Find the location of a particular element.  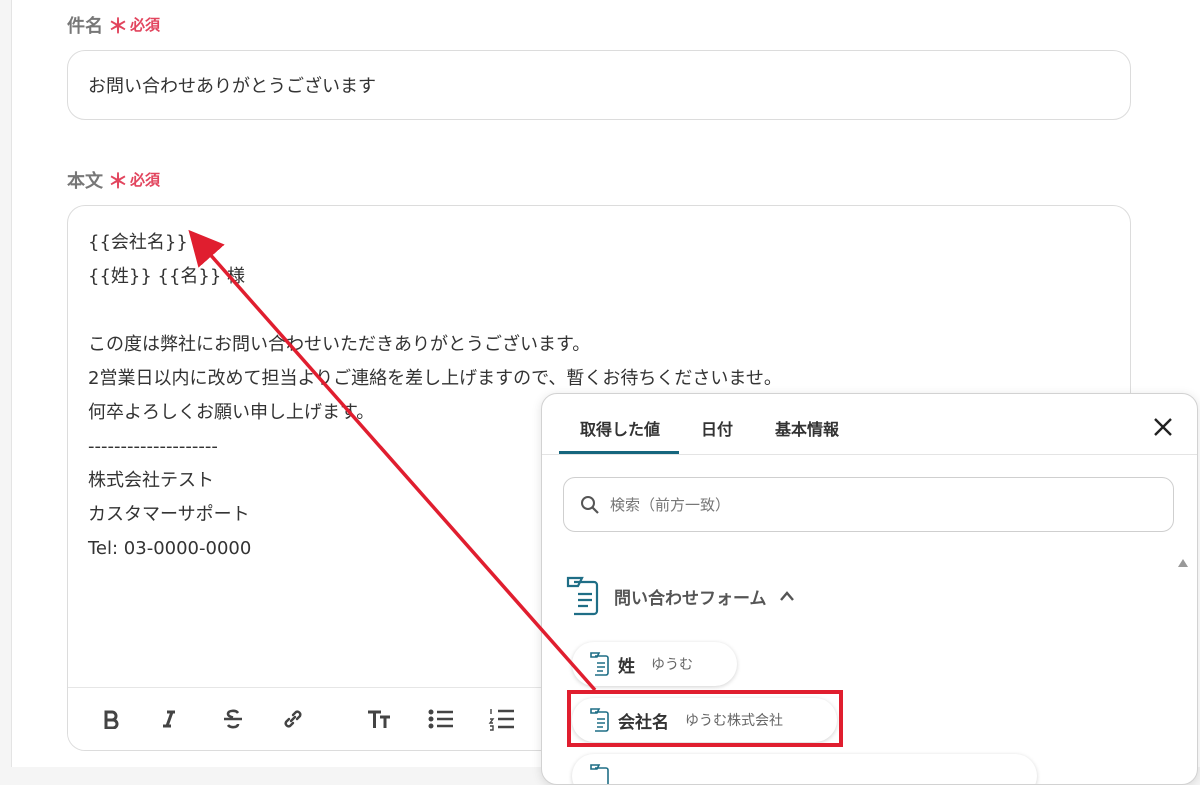

section-header-inquiry-form: 問い合わせフォーム is located at coordinates (680, 596).